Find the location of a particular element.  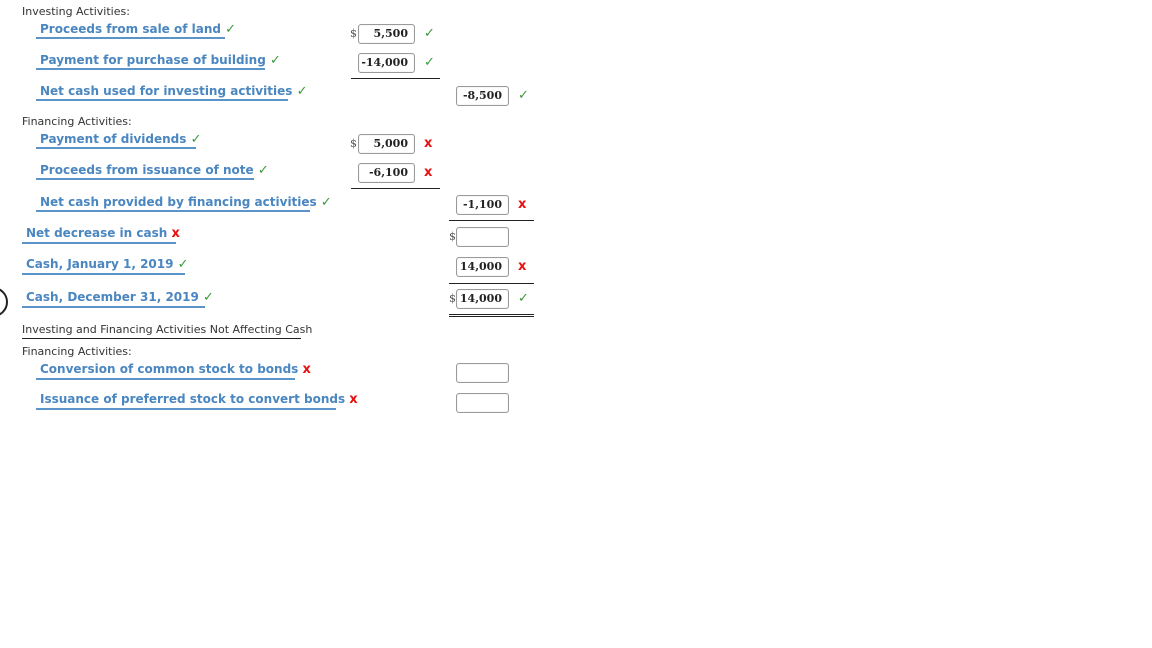

preferred-value-input is located at coordinates (482, 403).